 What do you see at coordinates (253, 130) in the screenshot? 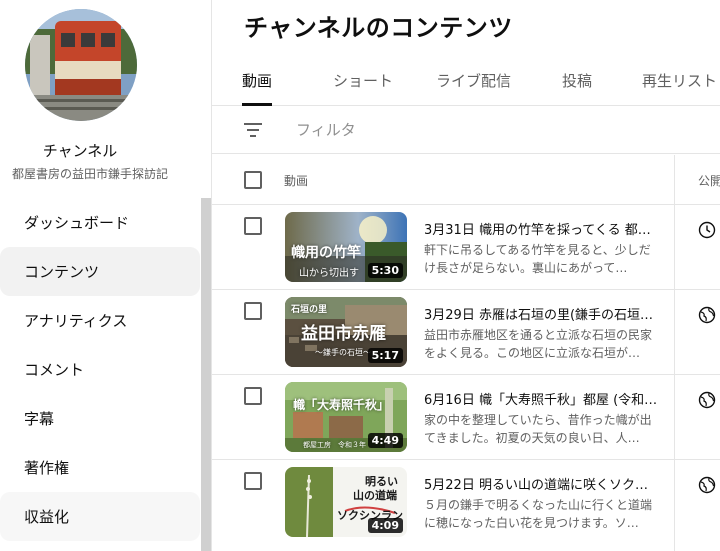
I see `filter-icon` at bounding box center [253, 130].